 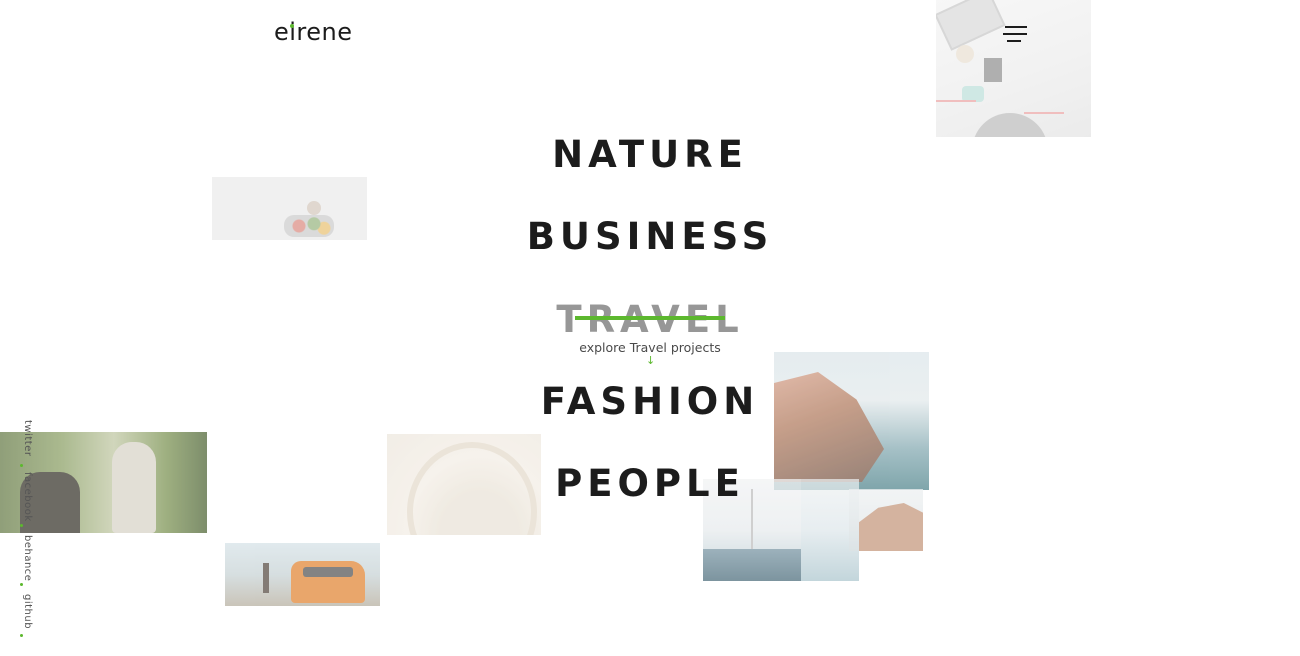 I want to click on laptop-shape, so click(x=971, y=25).